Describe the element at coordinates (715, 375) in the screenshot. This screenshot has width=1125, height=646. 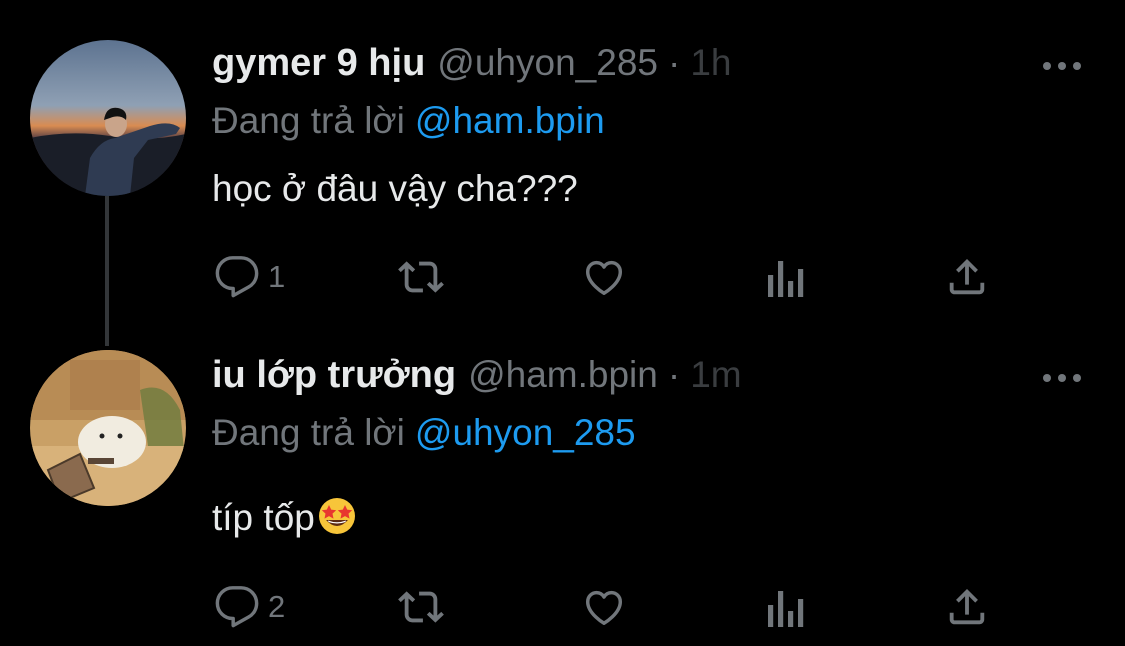
I see `timestamp: 1m` at that location.